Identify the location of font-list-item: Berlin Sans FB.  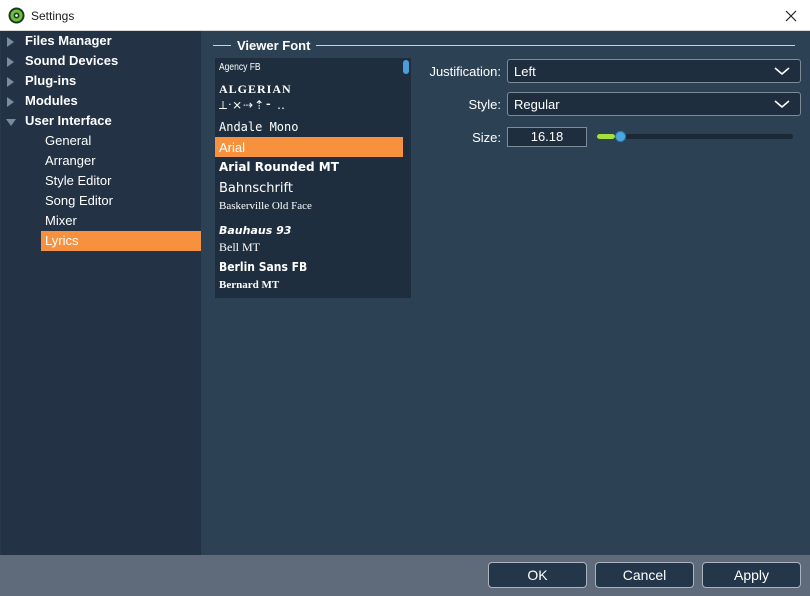
(309, 267).